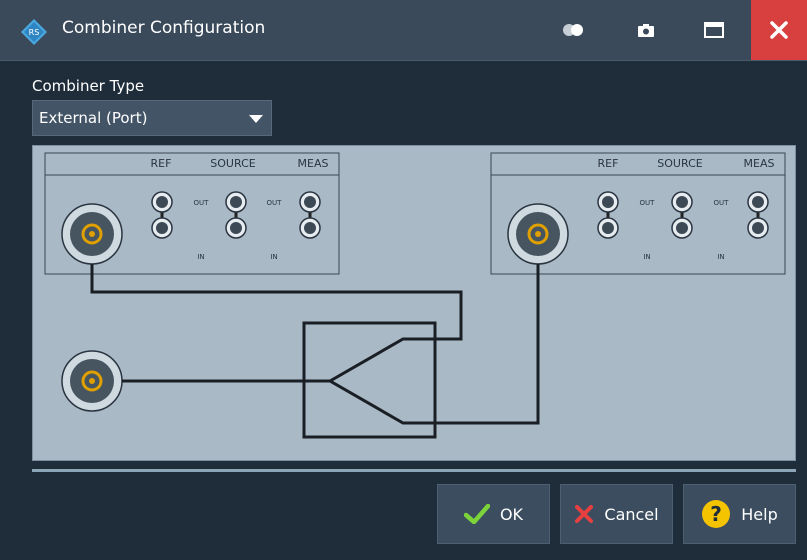  I want to click on right-ref-header: REF, so click(608, 163).